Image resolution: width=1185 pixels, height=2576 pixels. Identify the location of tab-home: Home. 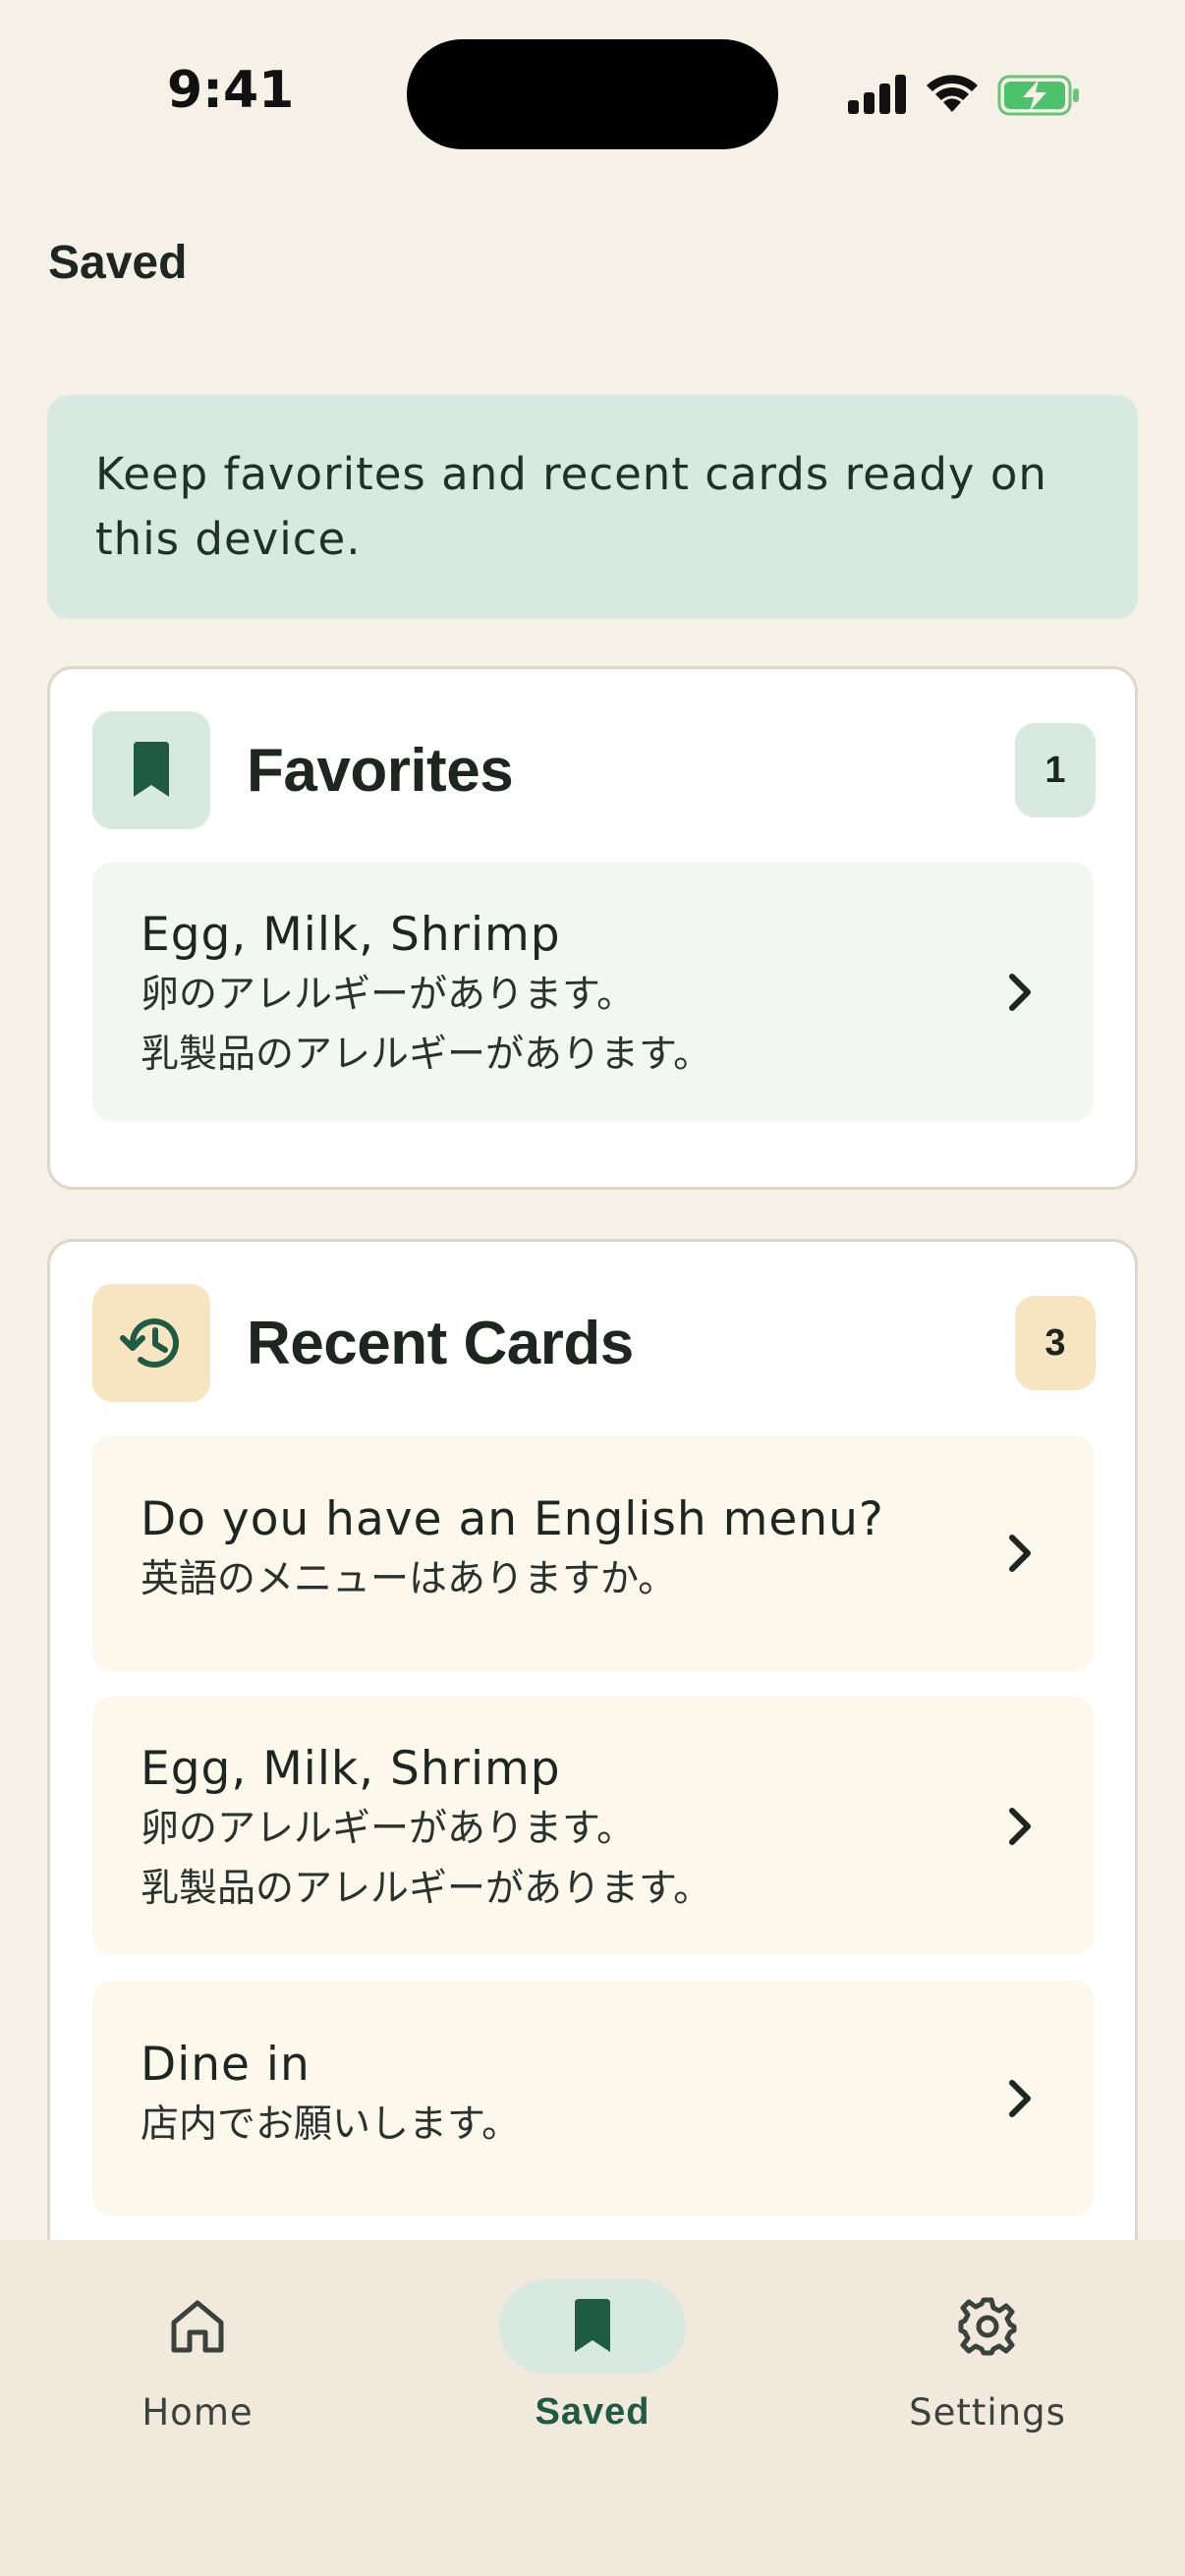
(198, 2362).